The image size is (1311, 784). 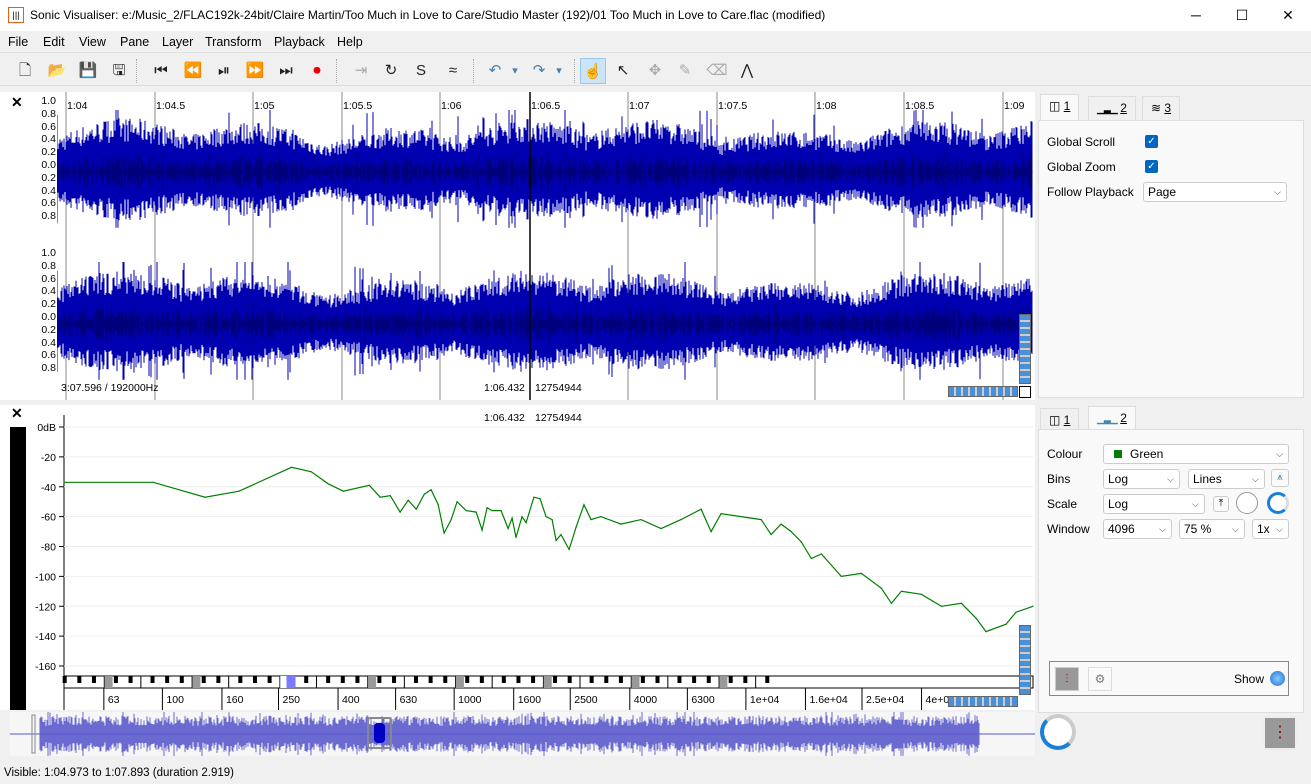 What do you see at coordinates (255, 71) in the screenshot?
I see `fast-forward-icon: ⏩` at bounding box center [255, 71].